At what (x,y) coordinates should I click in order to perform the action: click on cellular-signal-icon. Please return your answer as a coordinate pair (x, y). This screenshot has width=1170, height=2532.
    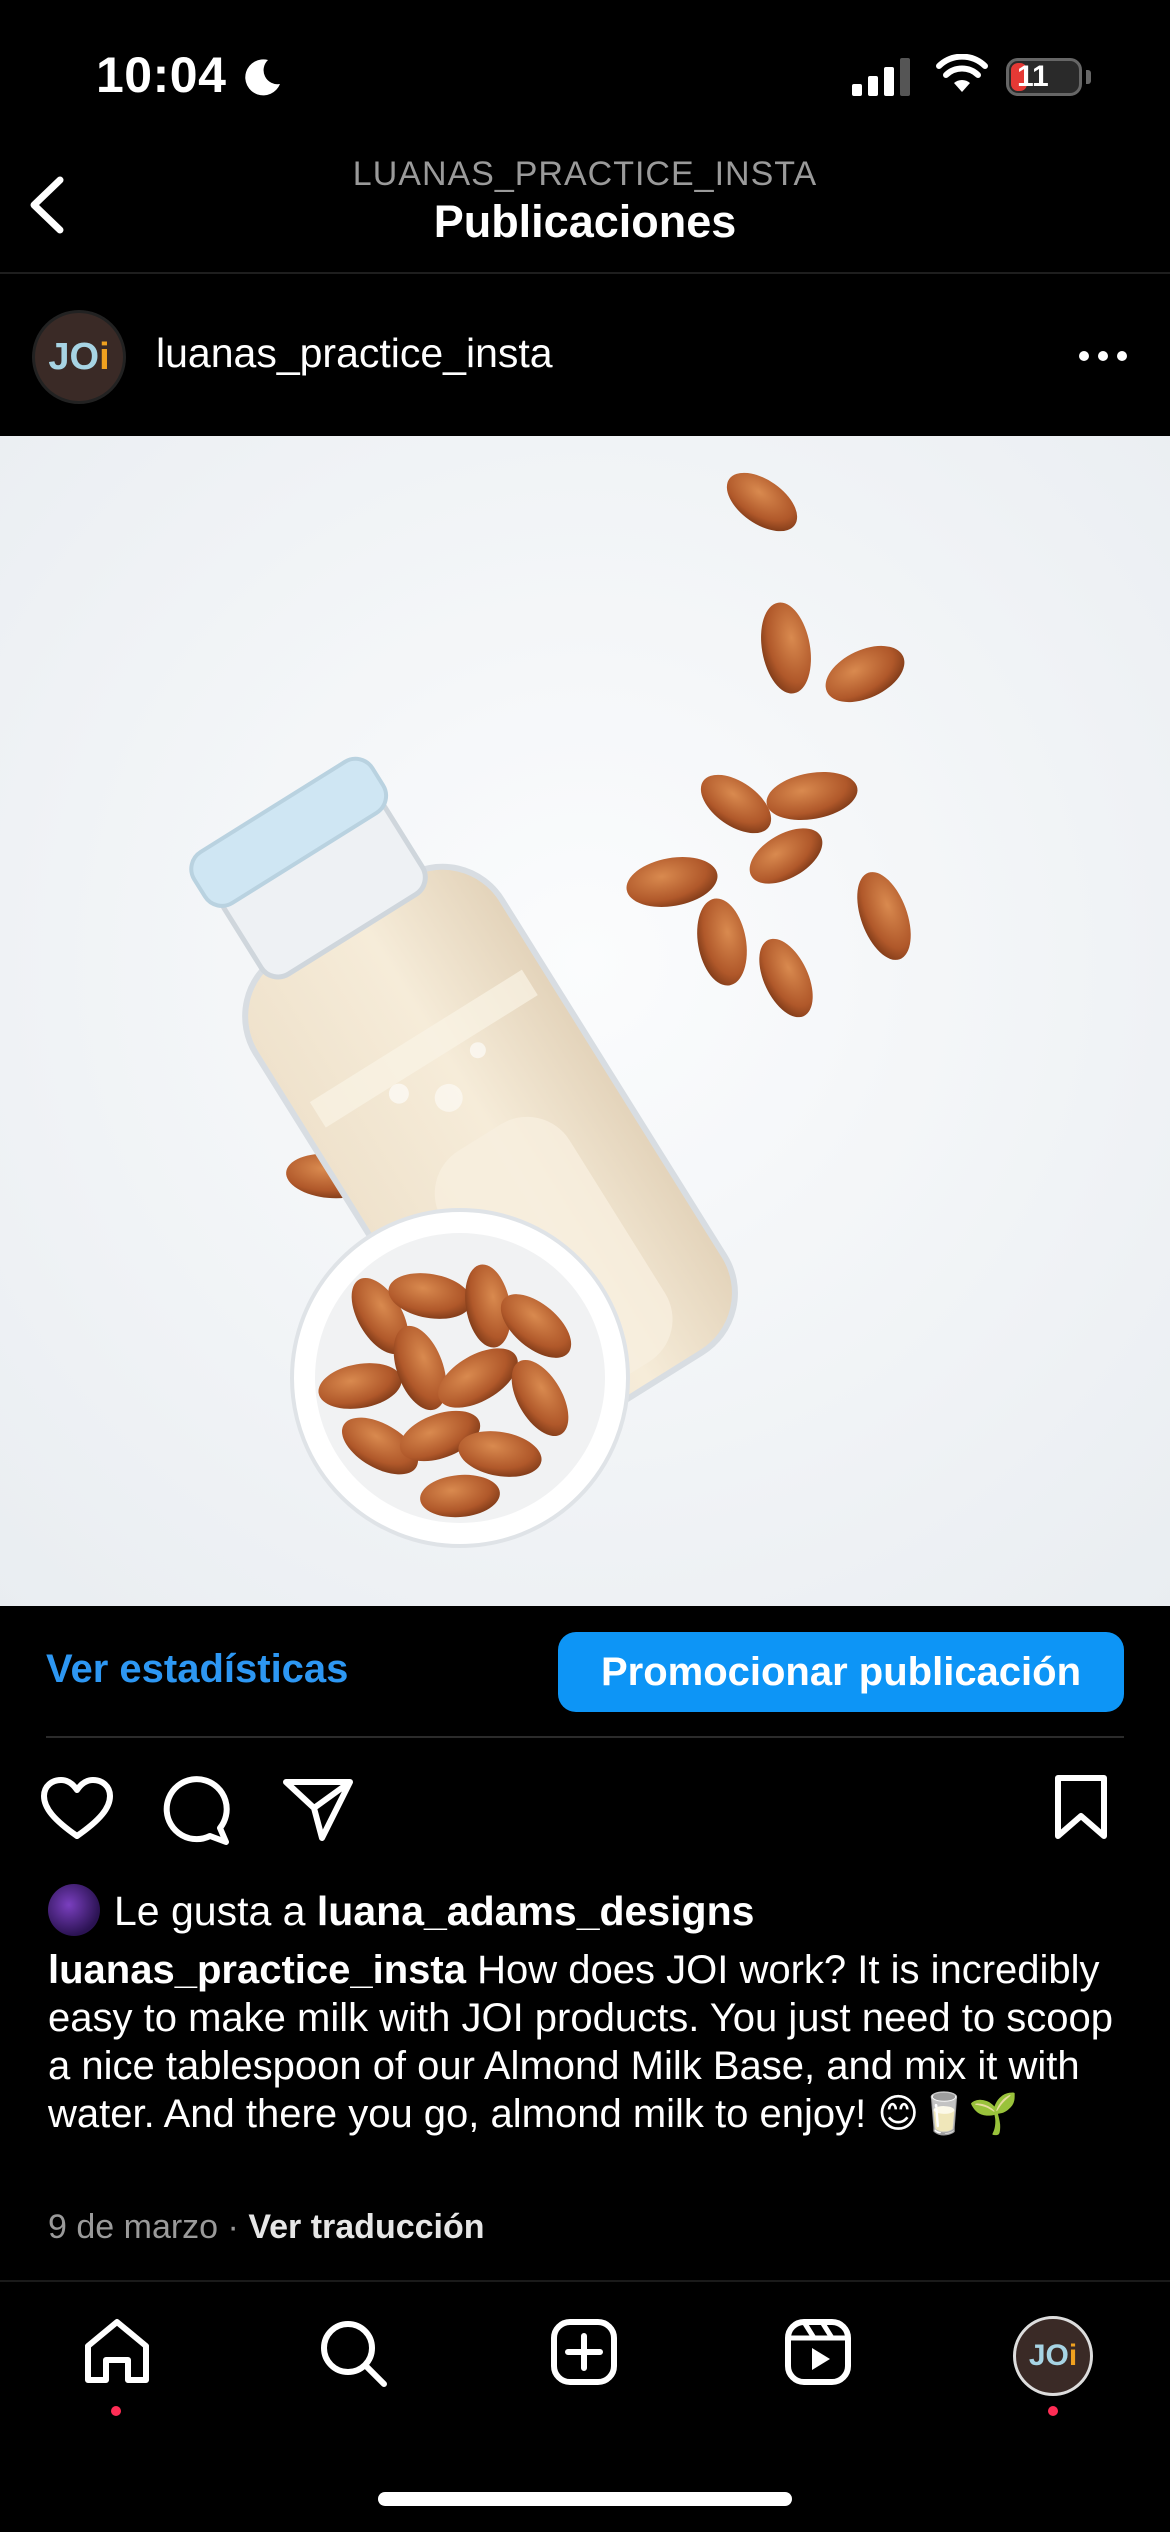
    Looking at the image, I should click on (881, 77).